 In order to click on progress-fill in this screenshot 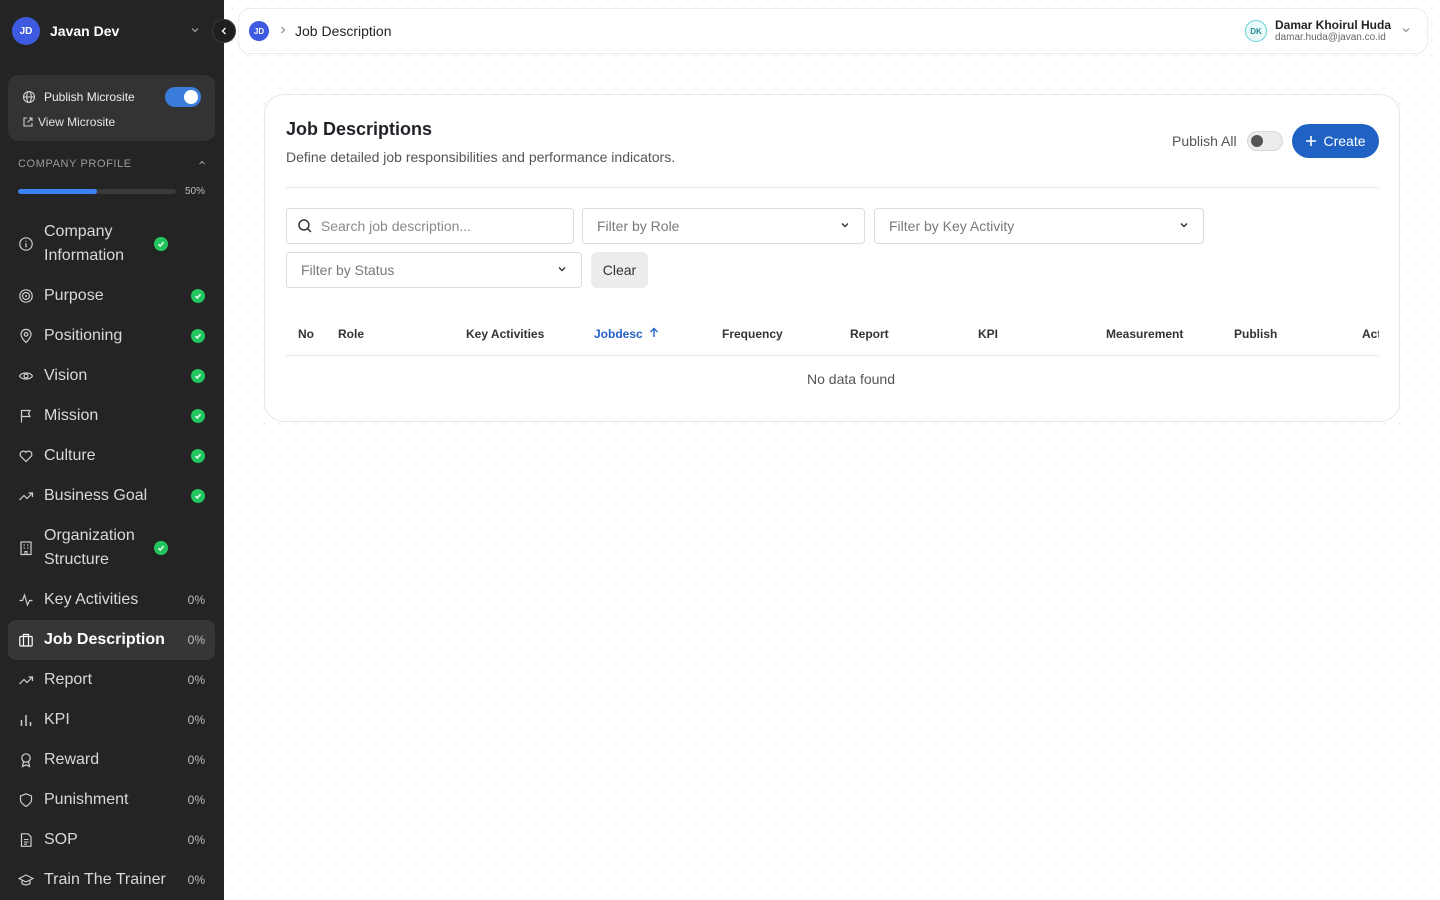, I will do `click(57, 191)`.